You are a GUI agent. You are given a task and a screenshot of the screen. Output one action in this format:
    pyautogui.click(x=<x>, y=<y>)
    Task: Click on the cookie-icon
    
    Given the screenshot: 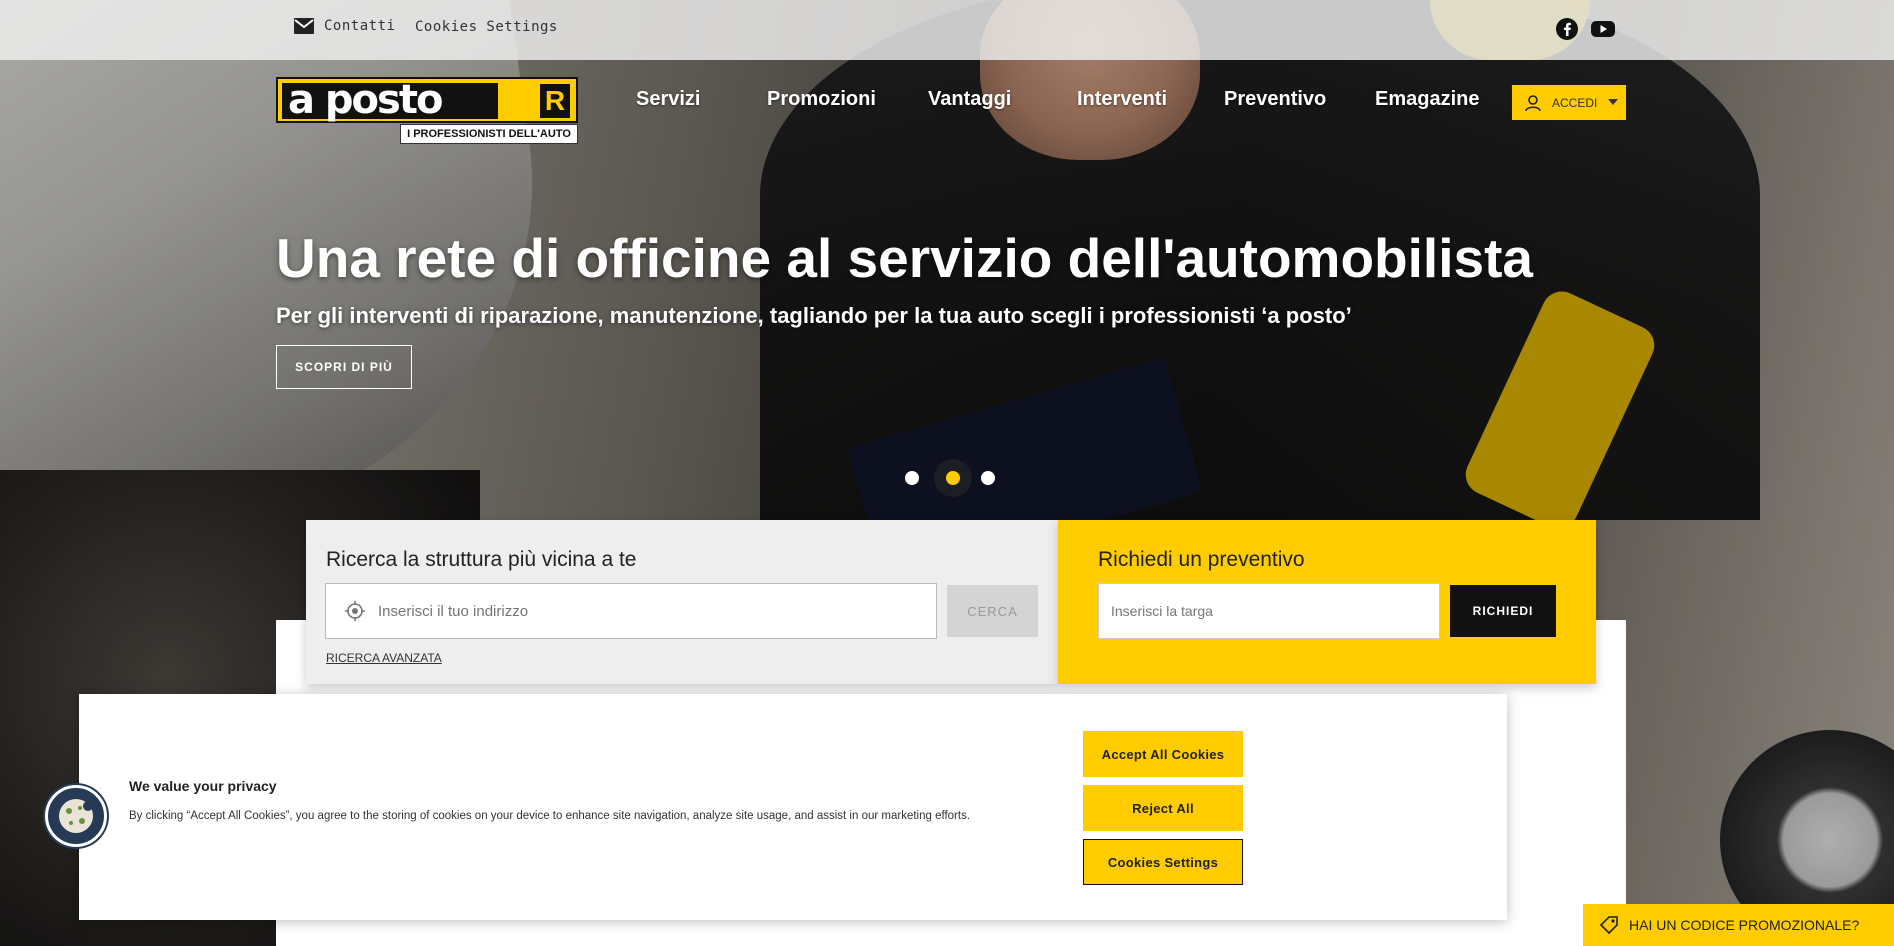 What is the action you would take?
    pyautogui.click(x=76, y=816)
    